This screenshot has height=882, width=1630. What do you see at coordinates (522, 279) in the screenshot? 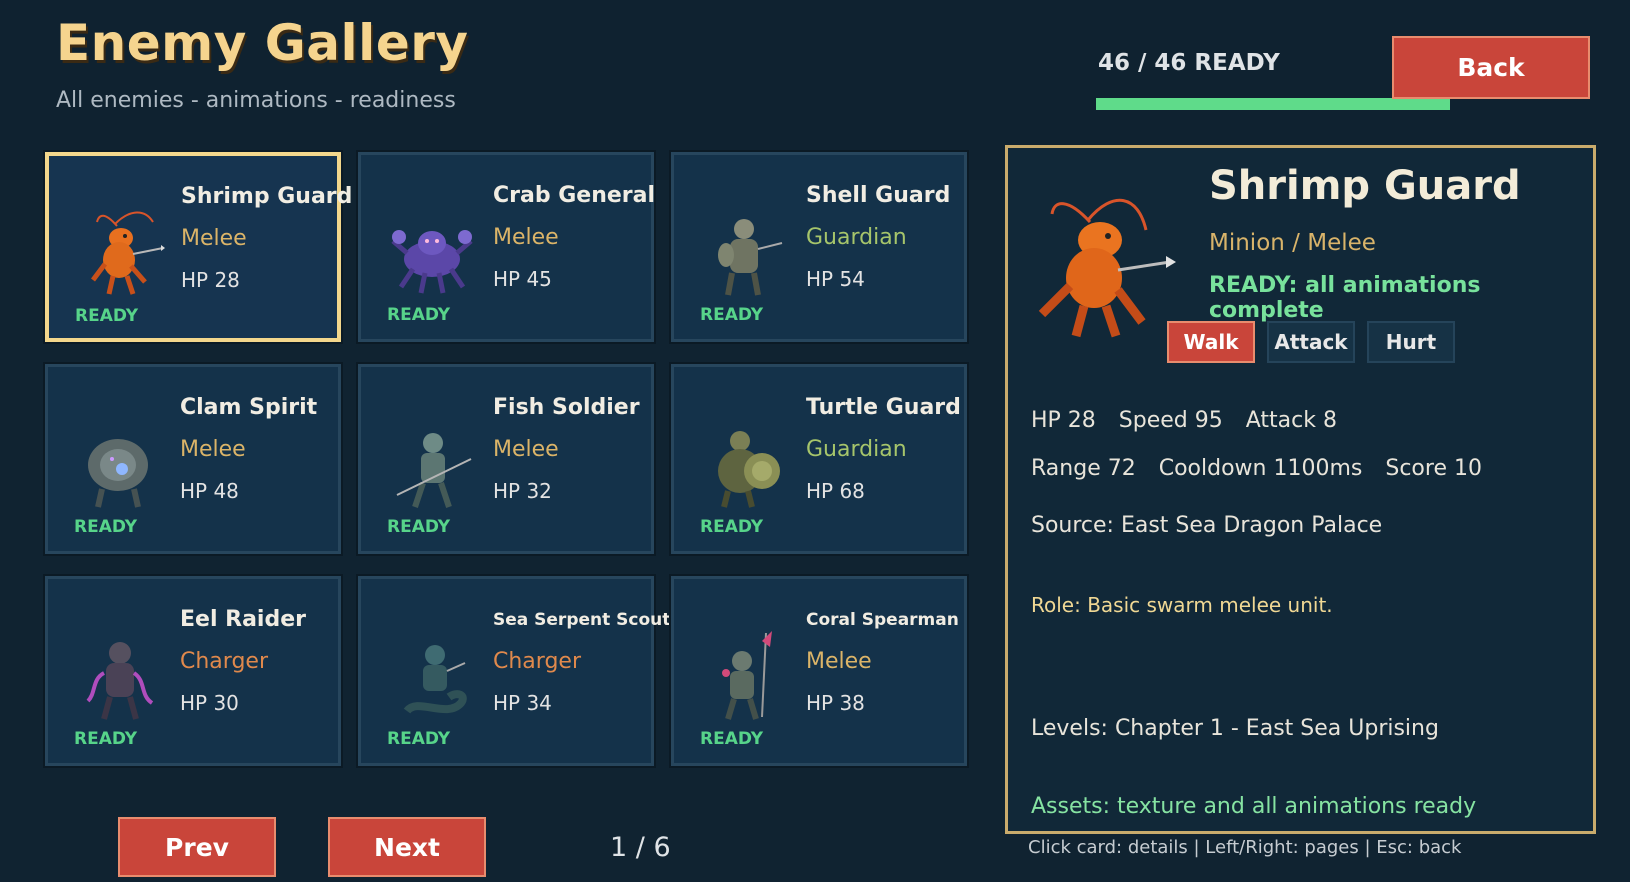
I see `enemy-hp: HP 45` at bounding box center [522, 279].